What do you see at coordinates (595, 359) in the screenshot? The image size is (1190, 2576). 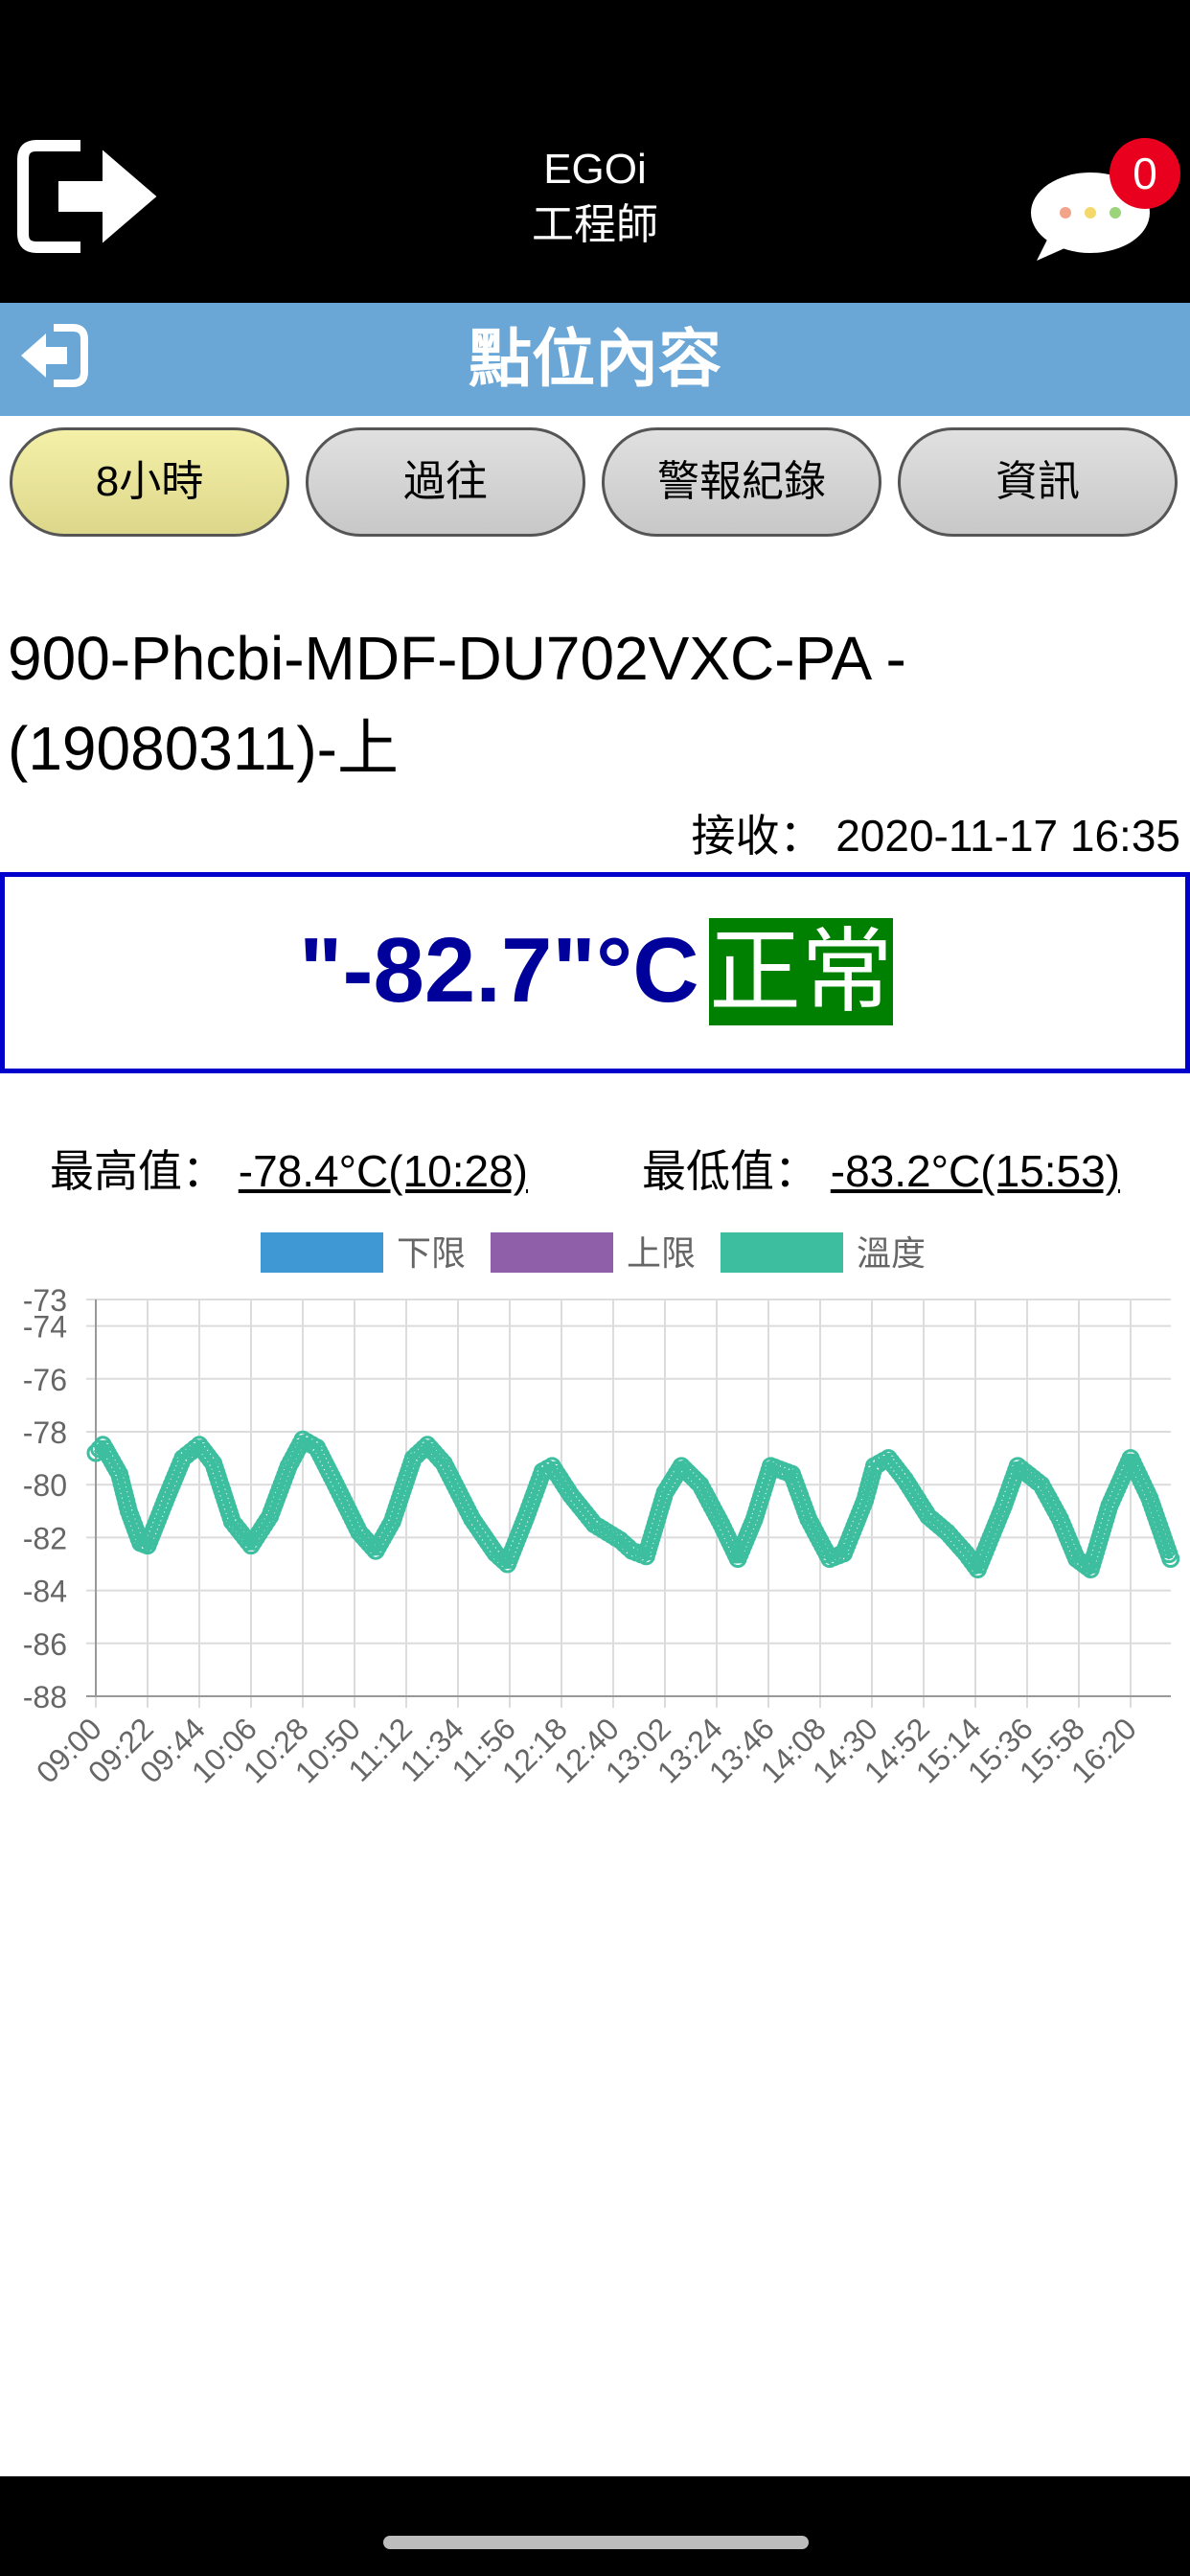 I see `page-title: 點位內容` at bounding box center [595, 359].